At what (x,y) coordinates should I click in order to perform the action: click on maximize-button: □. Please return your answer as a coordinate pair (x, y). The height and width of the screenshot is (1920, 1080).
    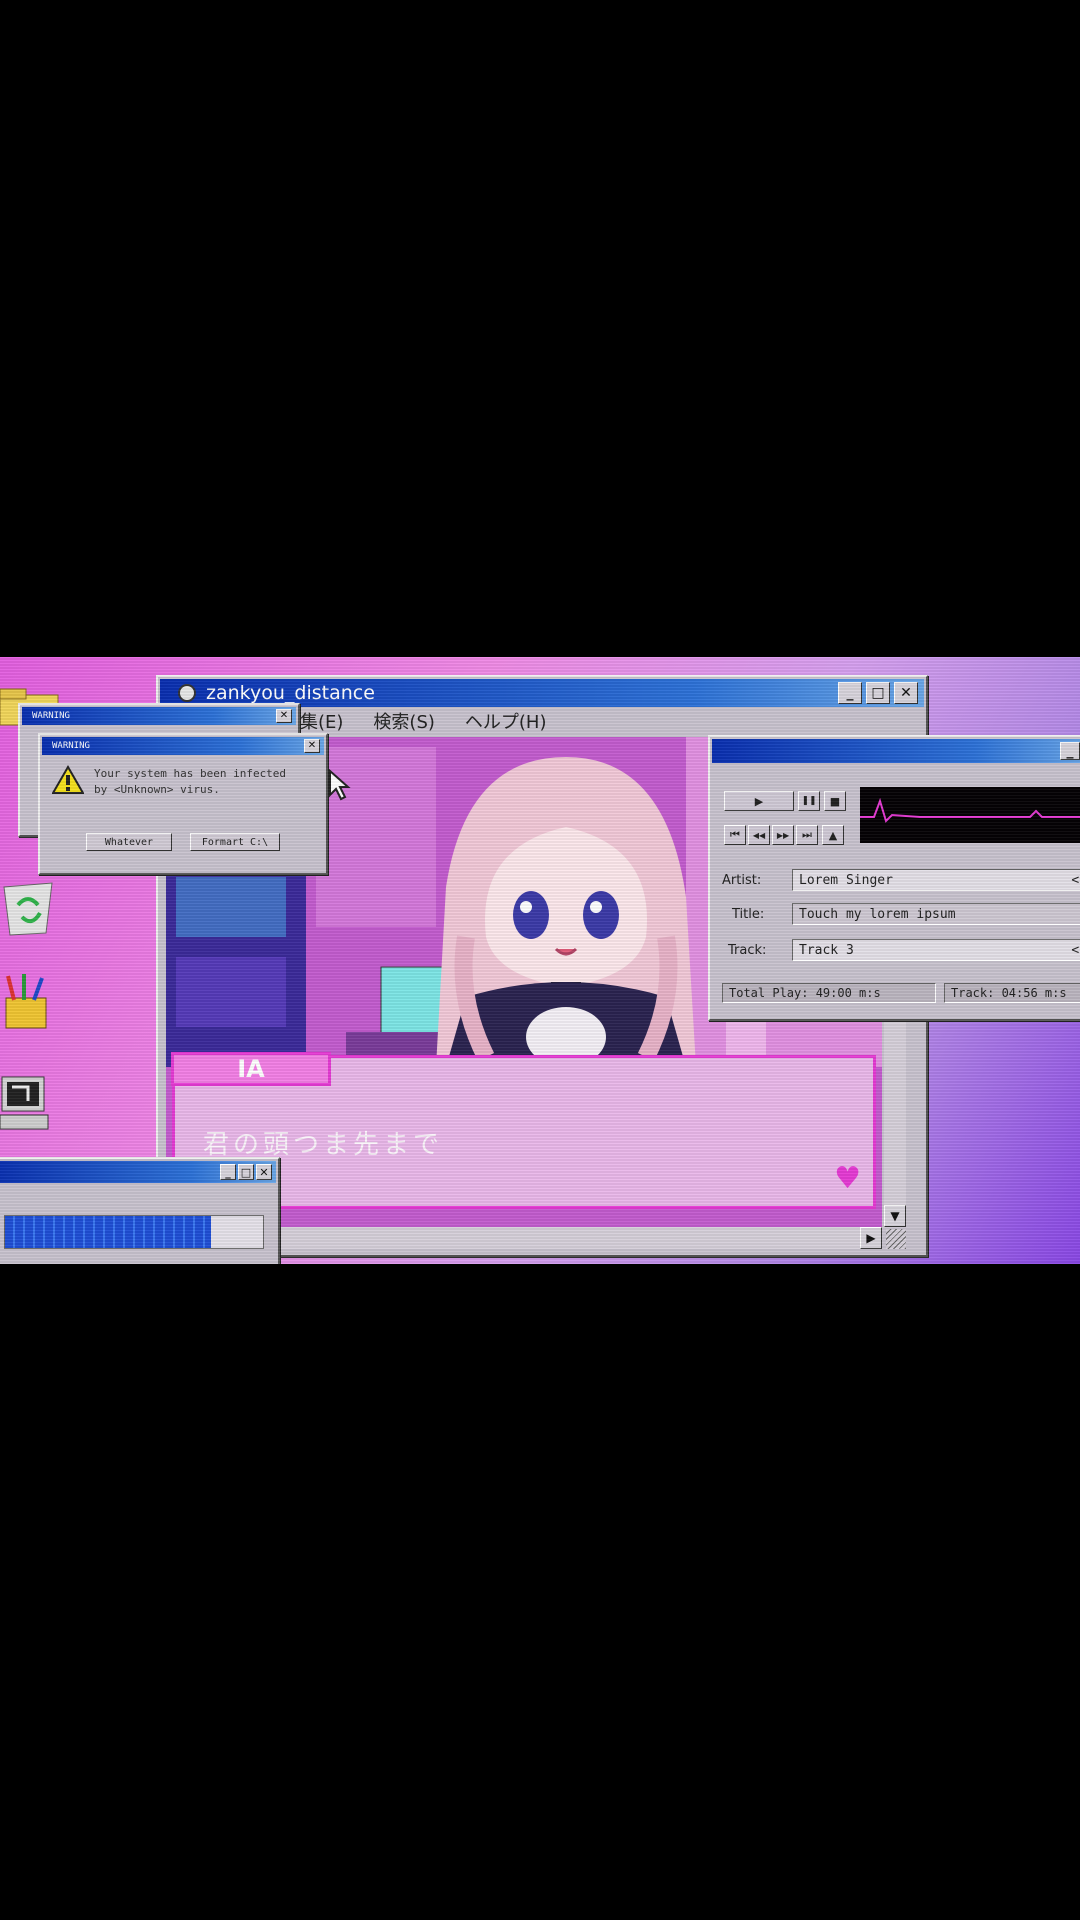
    Looking at the image, I should click on (878, 693).